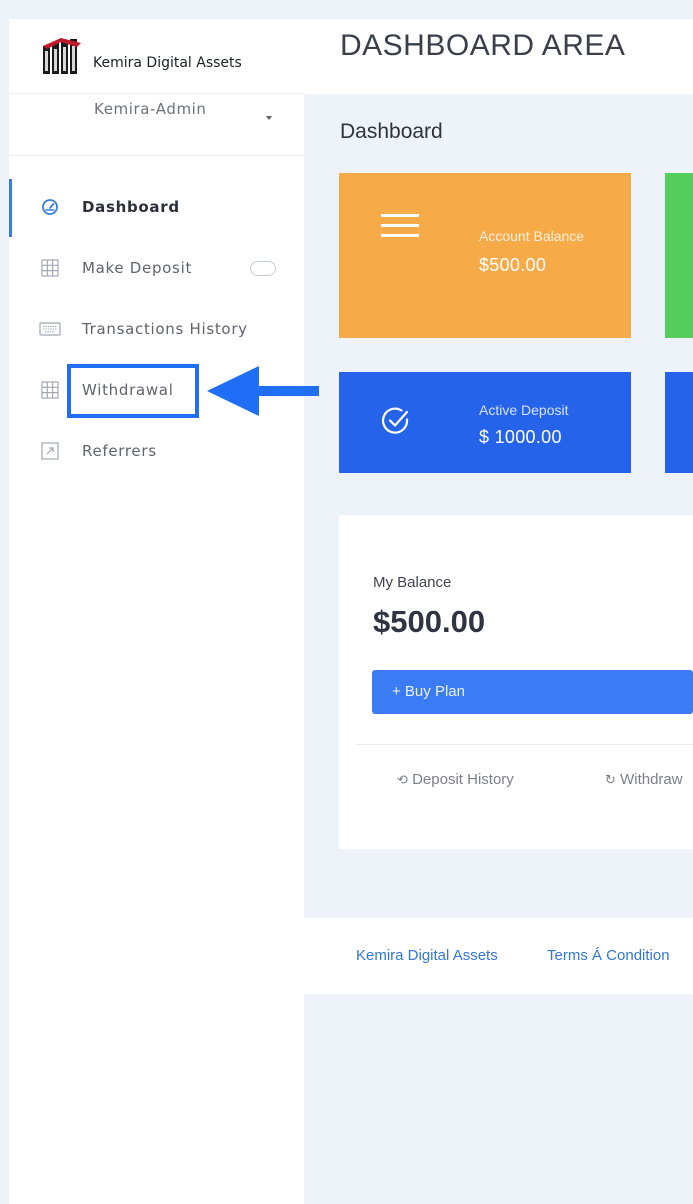  Describe the element at coordinates (395, 420) in the screenshot. I see `check-circle-icon` at that location.